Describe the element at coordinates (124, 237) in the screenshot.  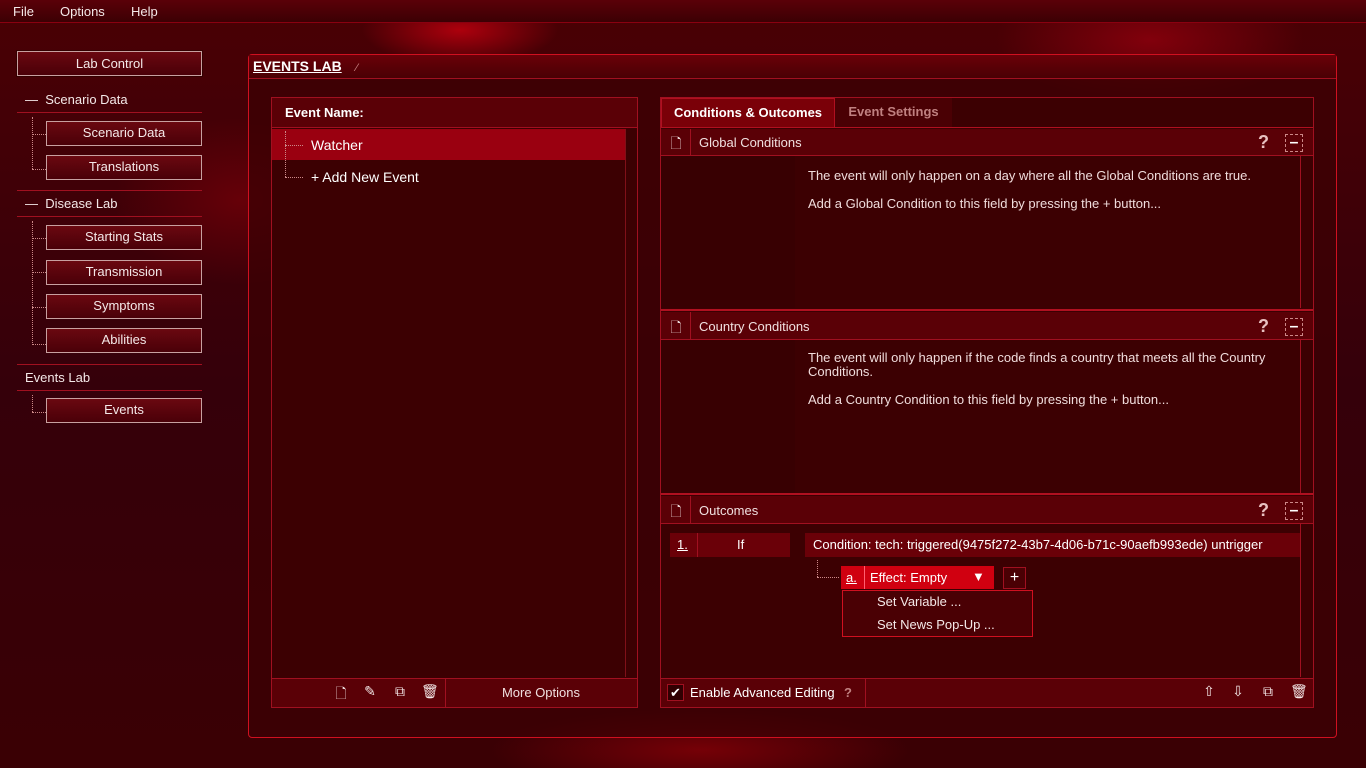
I see `starting-stats-button: Starting Stats` at that location.